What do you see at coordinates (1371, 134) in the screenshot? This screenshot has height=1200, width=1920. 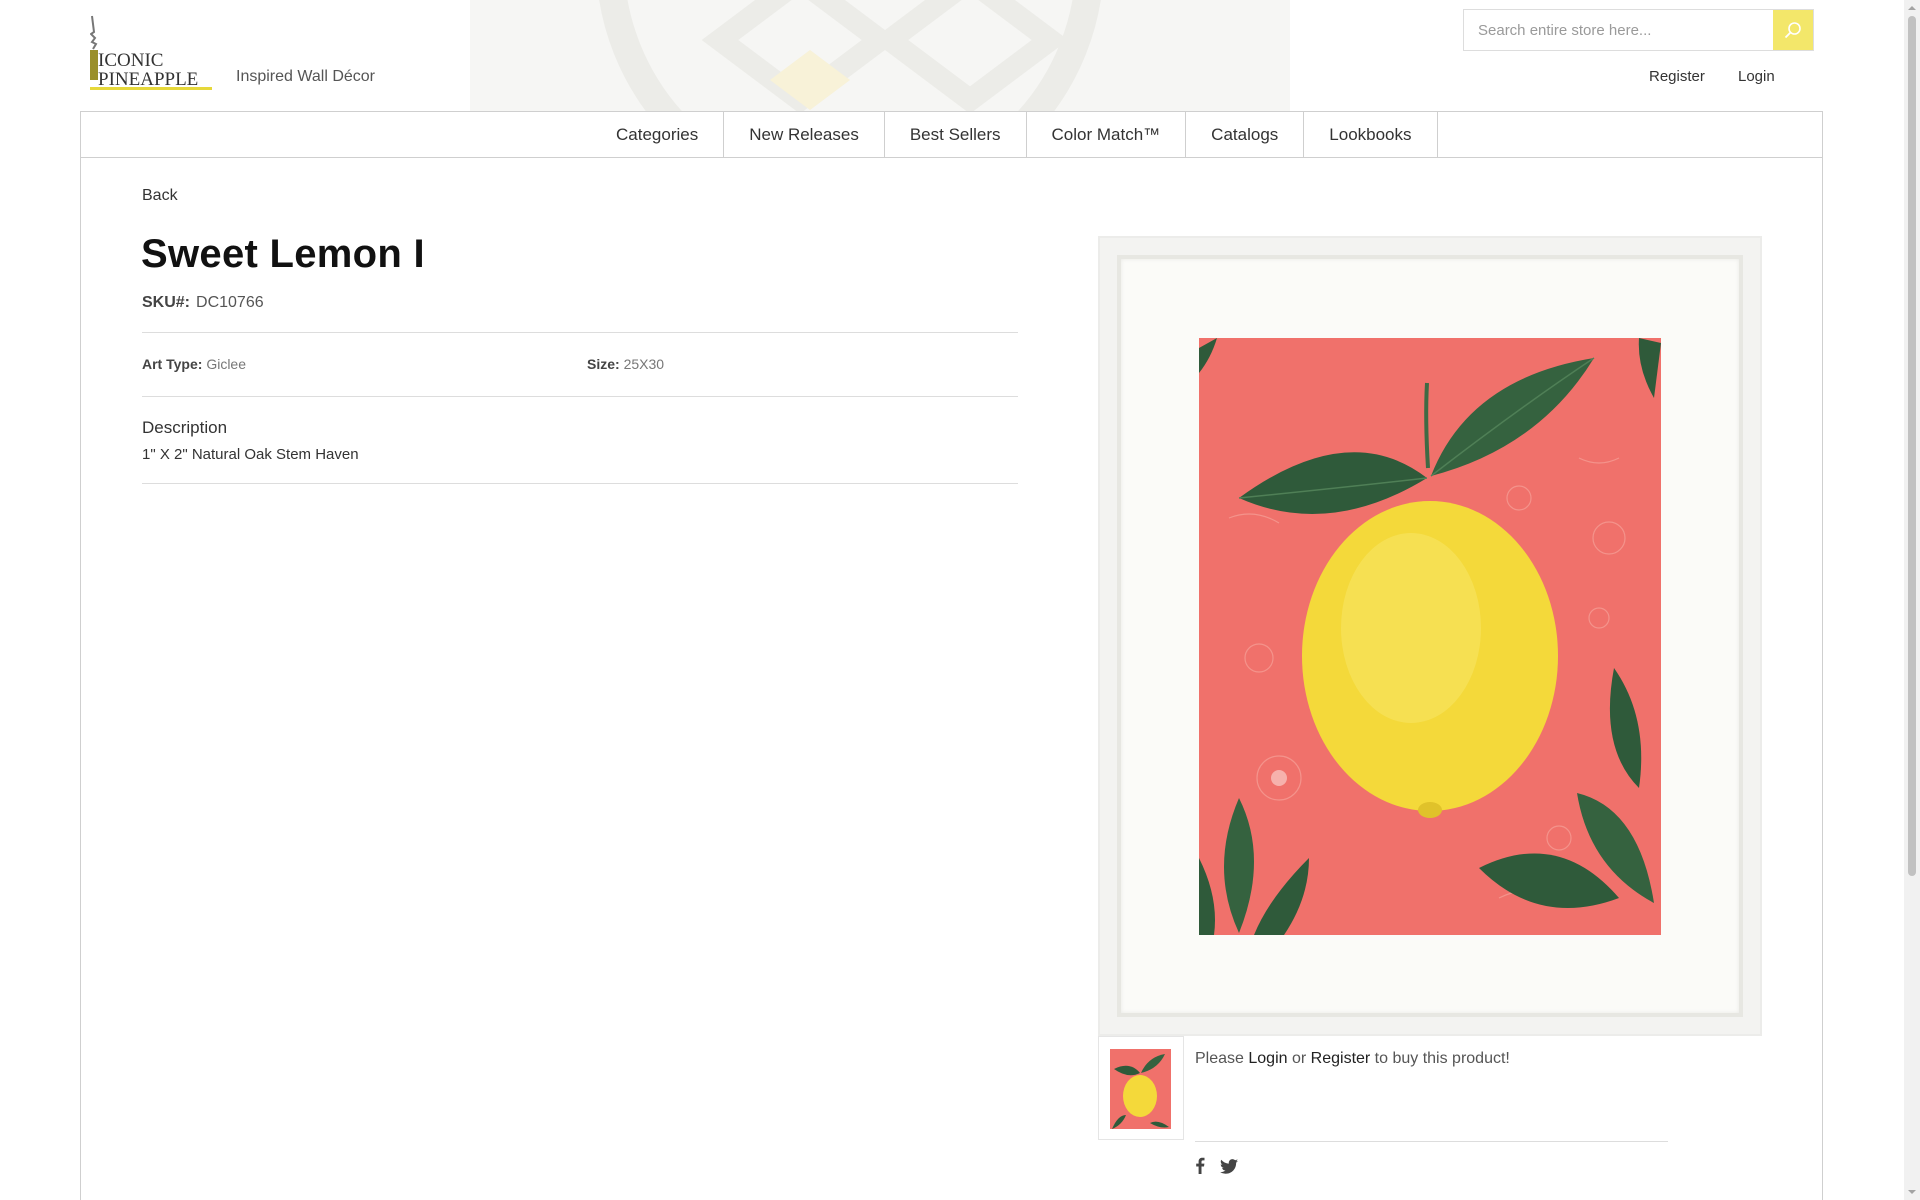 I see `nav-item-lookbooks: Lookbooks` at bounding box center [1371, 134].